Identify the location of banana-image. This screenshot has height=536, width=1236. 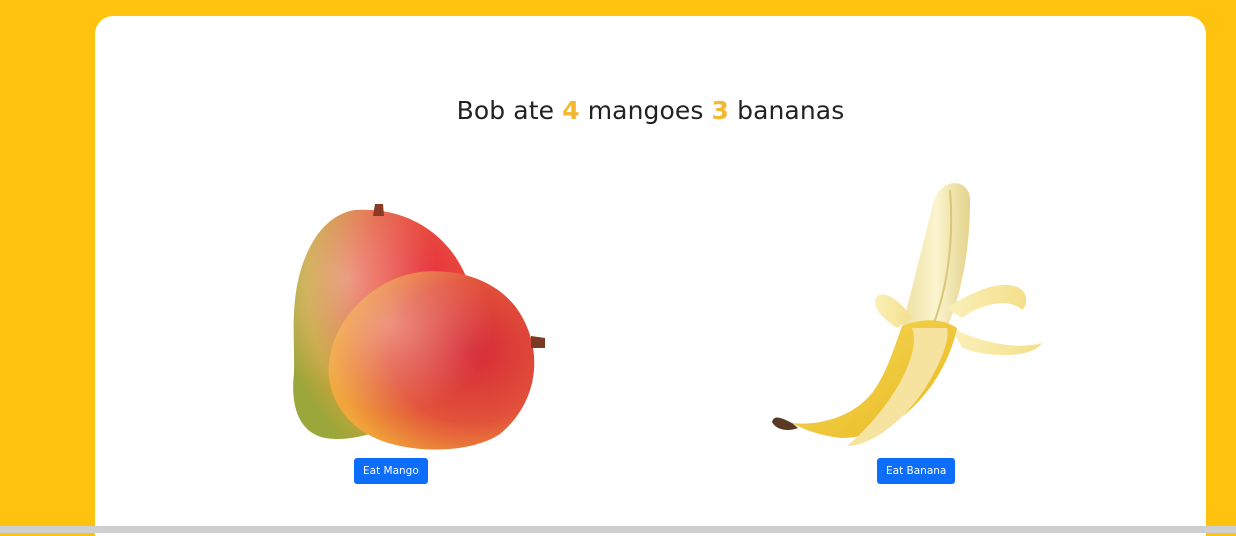
(907, 314).